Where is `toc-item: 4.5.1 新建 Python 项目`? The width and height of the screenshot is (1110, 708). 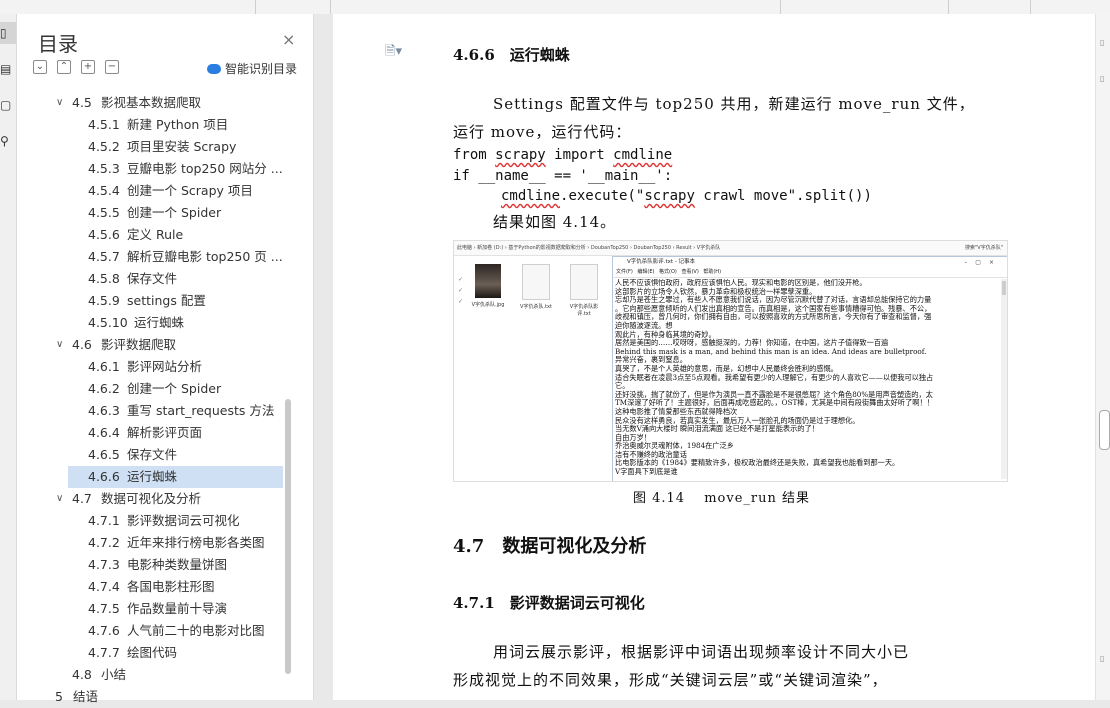
toc-item: 4.5.1 新建 Python 项目 is located at coordinates (151, 125).